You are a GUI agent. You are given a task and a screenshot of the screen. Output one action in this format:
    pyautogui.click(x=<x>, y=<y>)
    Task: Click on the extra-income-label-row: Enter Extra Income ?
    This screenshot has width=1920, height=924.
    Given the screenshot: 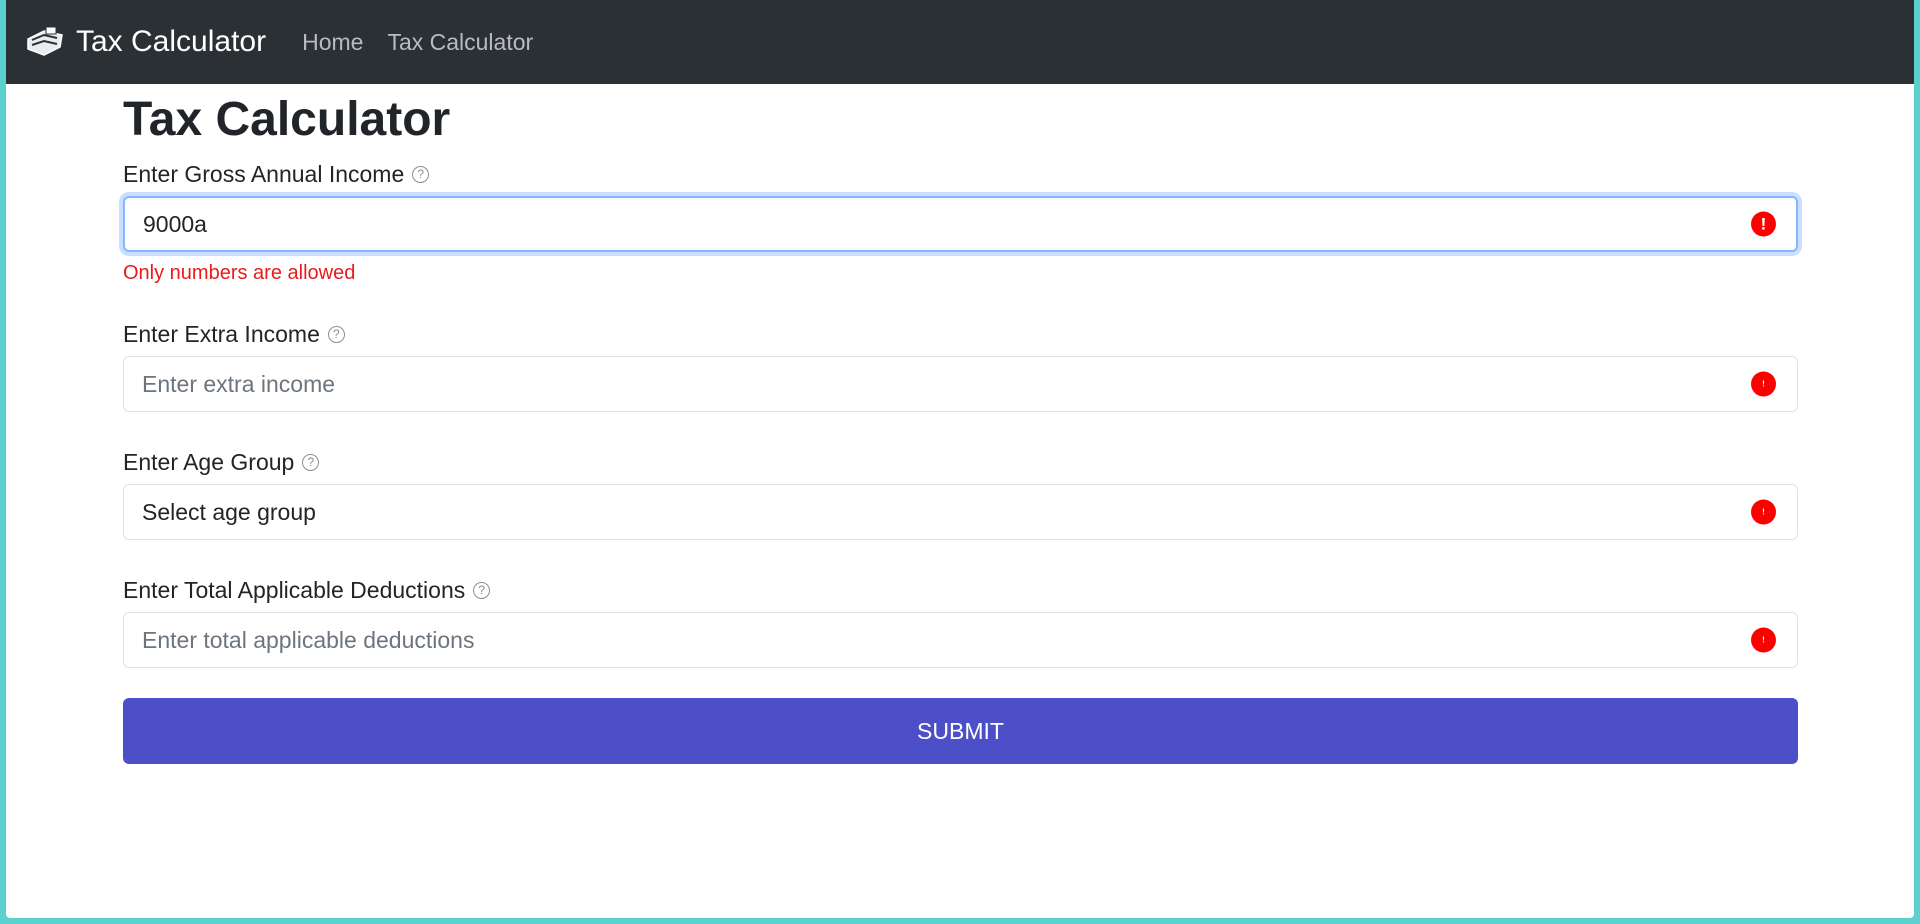 What is the action you would take?
    pyautogui.click(x=963, y=334)
    